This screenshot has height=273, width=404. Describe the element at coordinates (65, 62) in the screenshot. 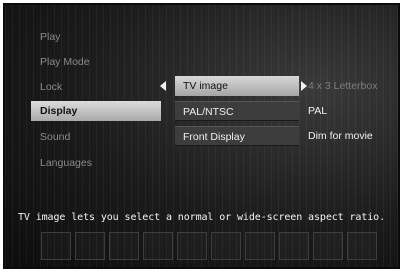

I see `menu-item-play-mode: Play Mode` at that location.